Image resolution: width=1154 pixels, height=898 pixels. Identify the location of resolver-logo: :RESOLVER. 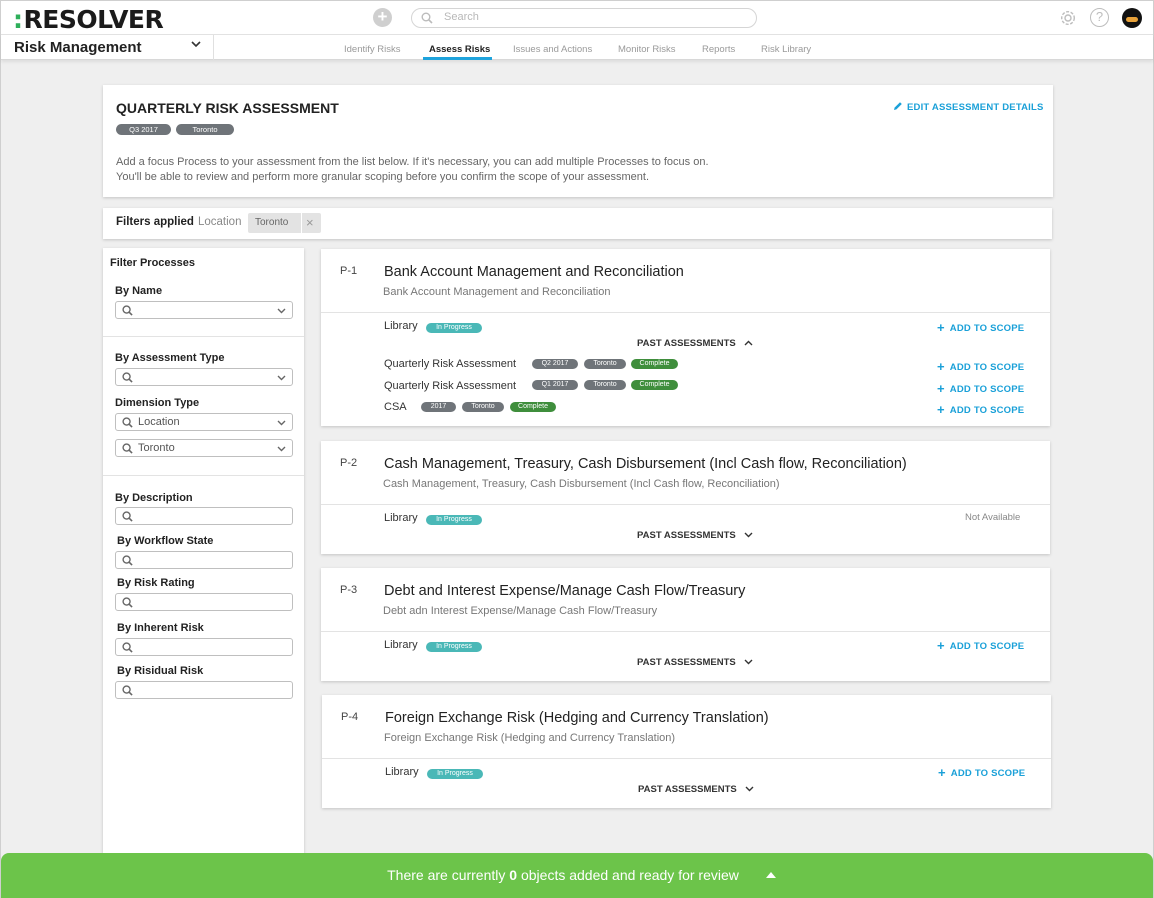
(88, 19).